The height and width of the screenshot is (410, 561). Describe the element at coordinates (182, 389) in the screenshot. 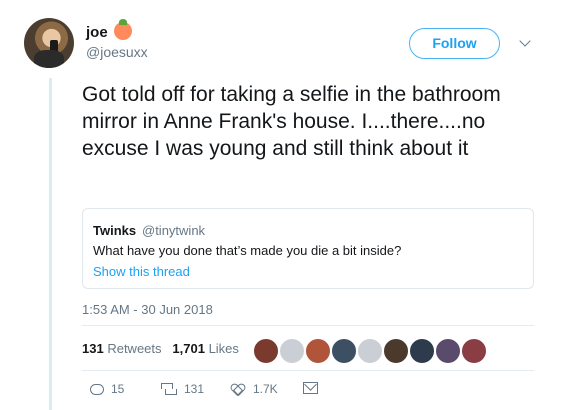

I see `retweet-button: 131` at that location.